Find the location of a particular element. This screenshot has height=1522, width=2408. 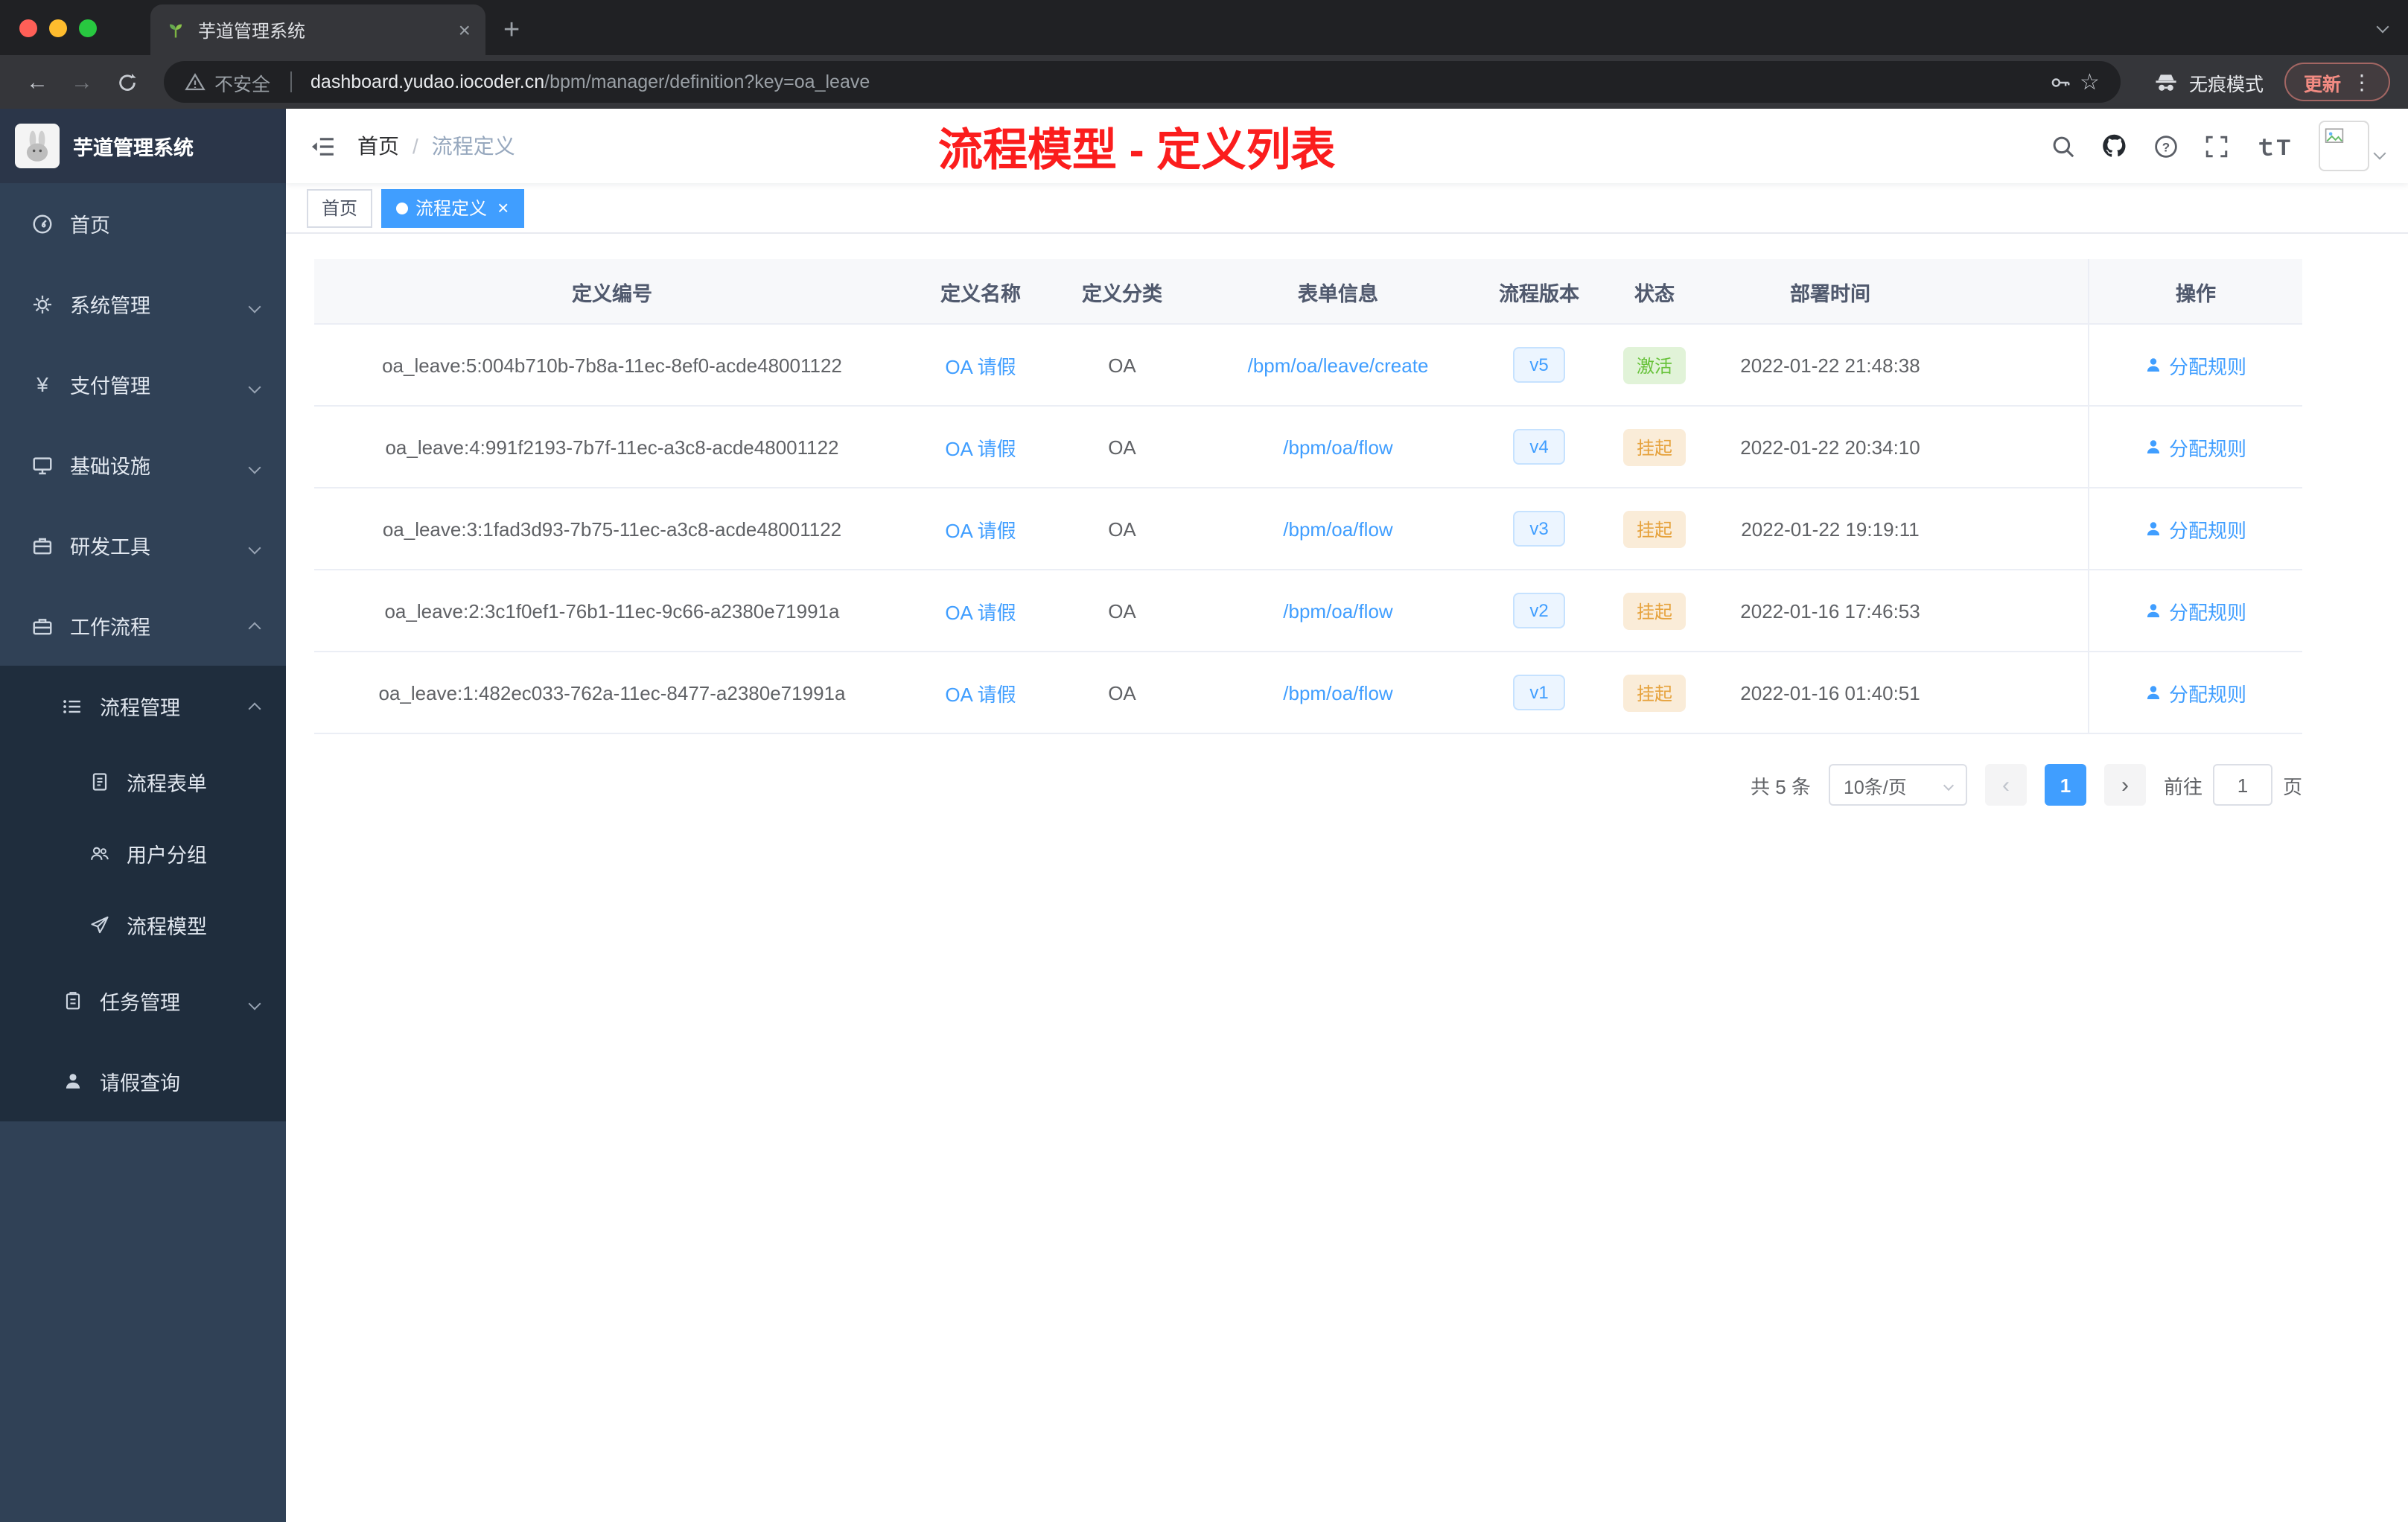

fullscreen-icon is located at coordinates (2216, 146).